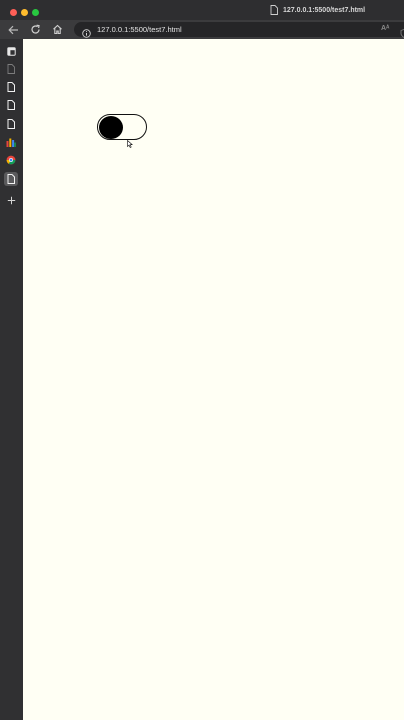 The width and height of the screenshot is (404, 720). I want to click on sidebar, so click(11, 379).